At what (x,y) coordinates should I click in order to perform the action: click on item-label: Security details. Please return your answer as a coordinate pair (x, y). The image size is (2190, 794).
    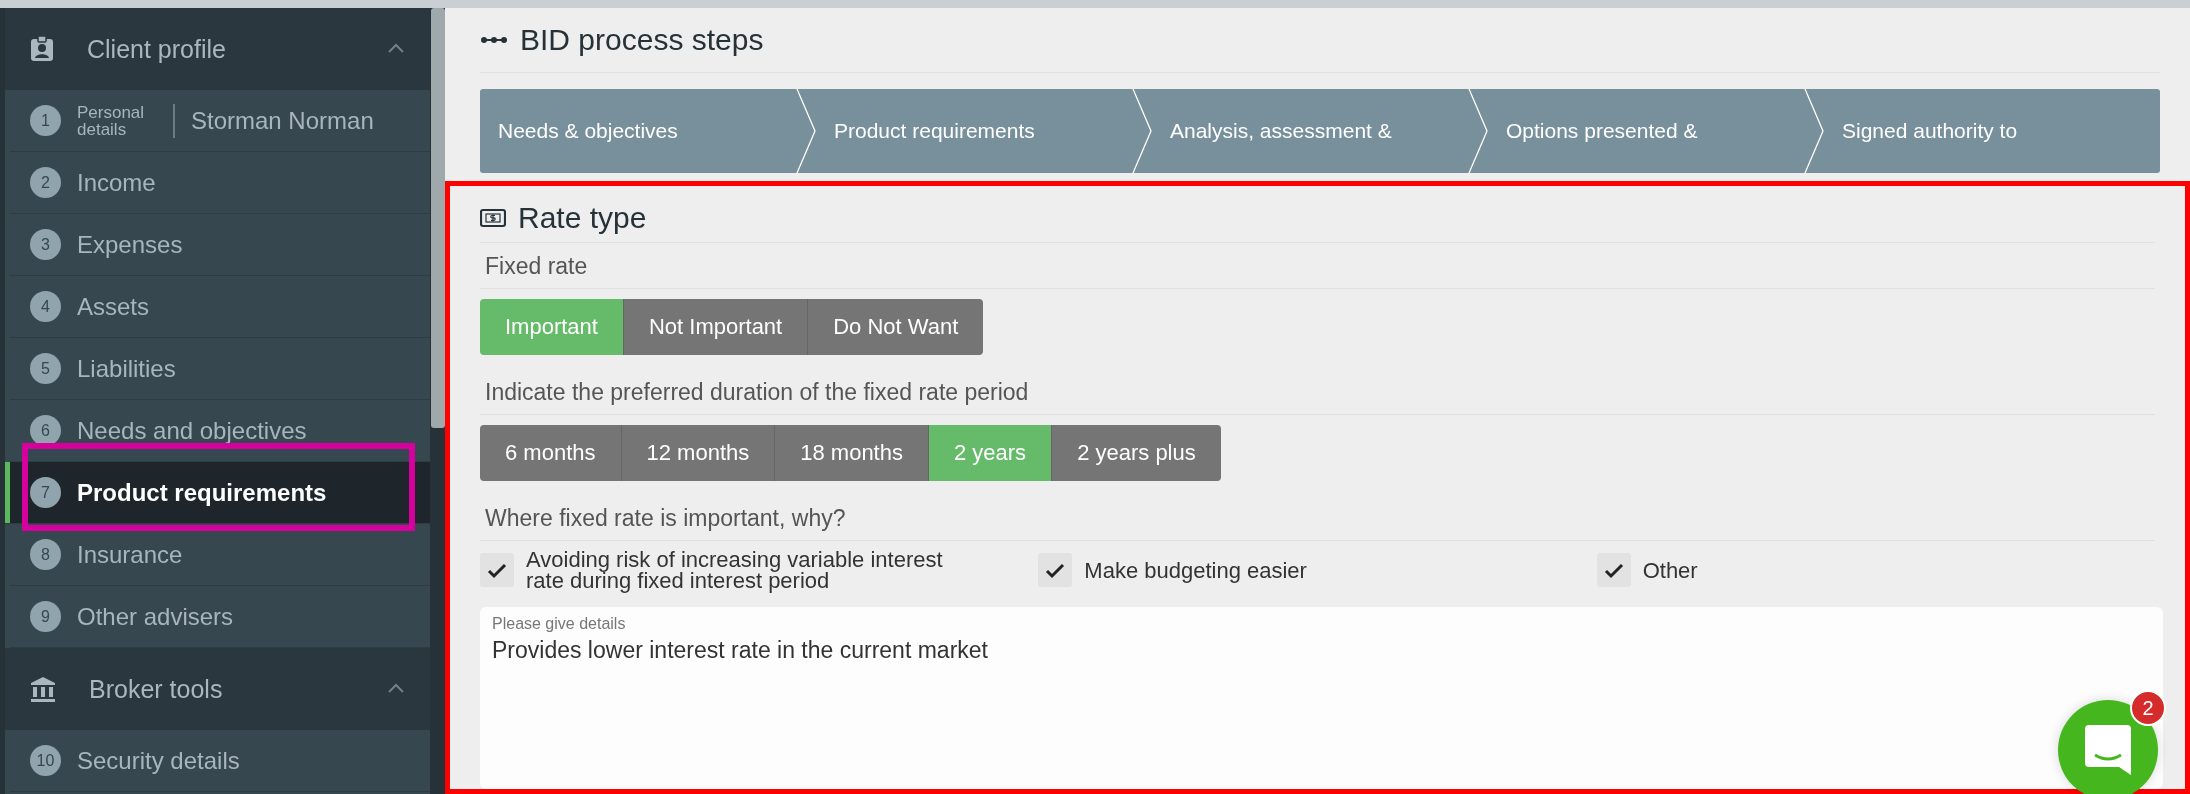
    Looking at the image, I should click on (158, 760).